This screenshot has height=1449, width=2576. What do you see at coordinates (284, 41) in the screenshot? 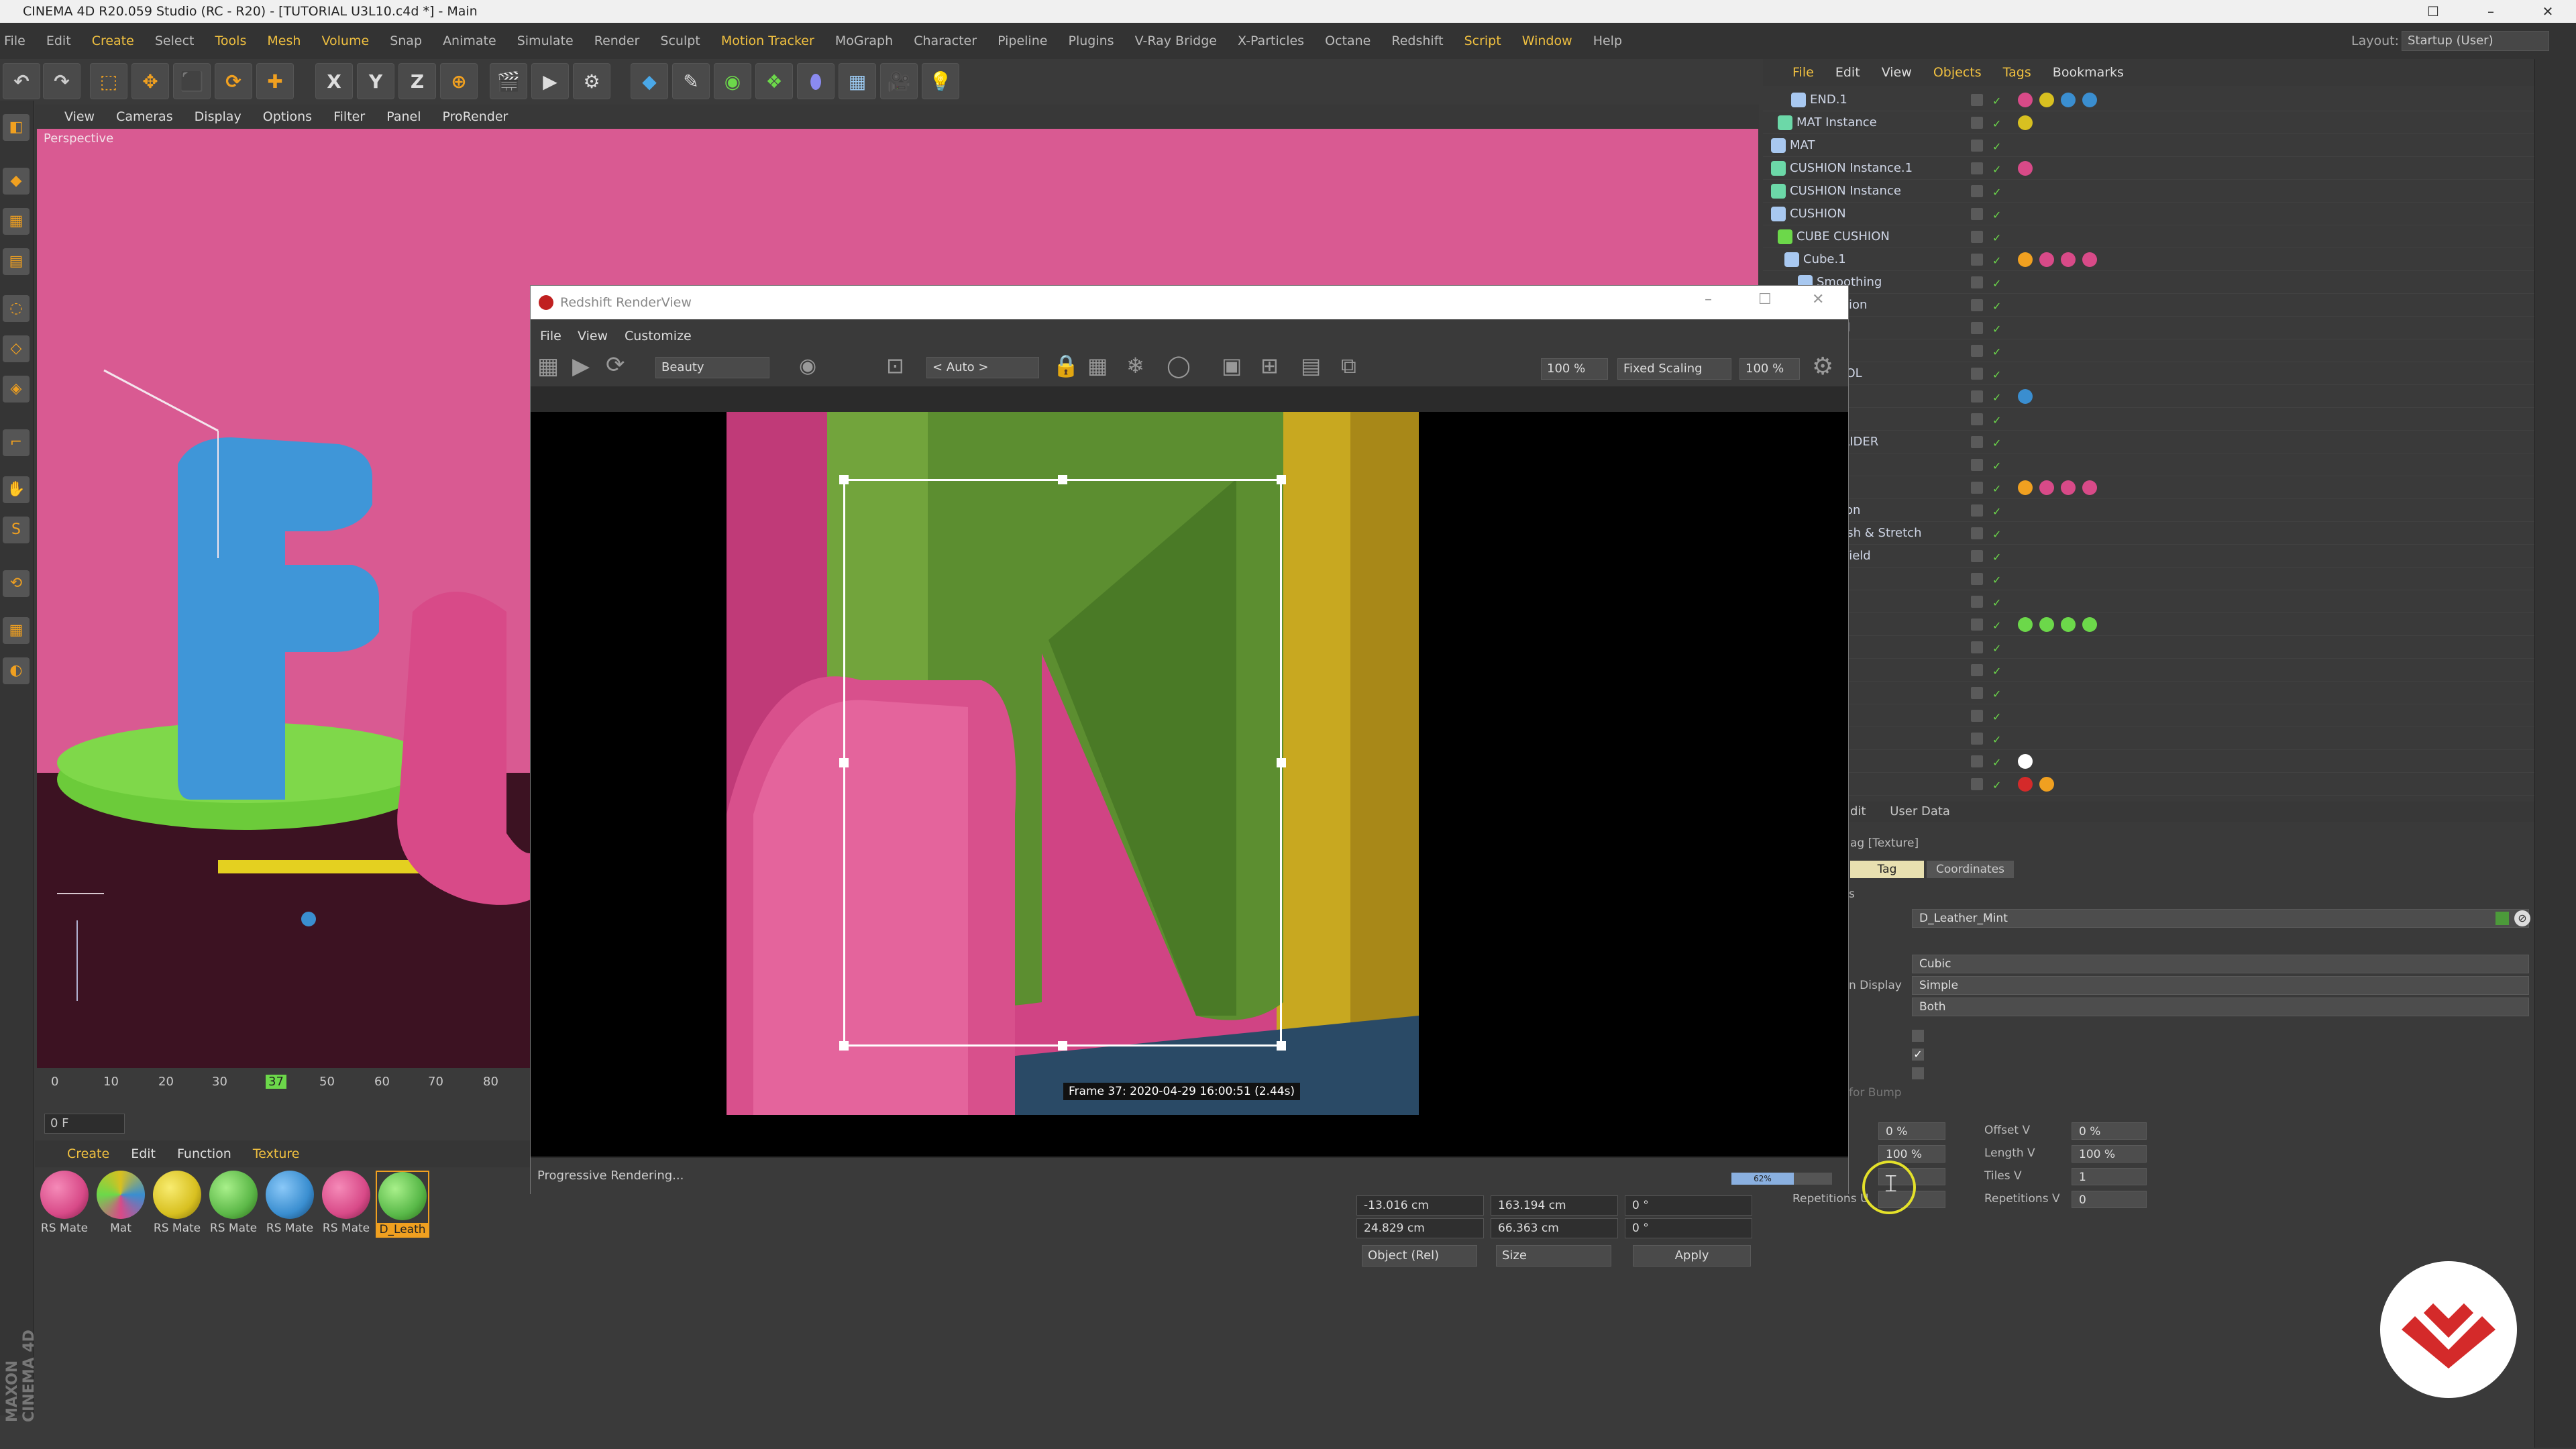
I see `menu-mesh: Mesh` at bounding box center [284, 41].